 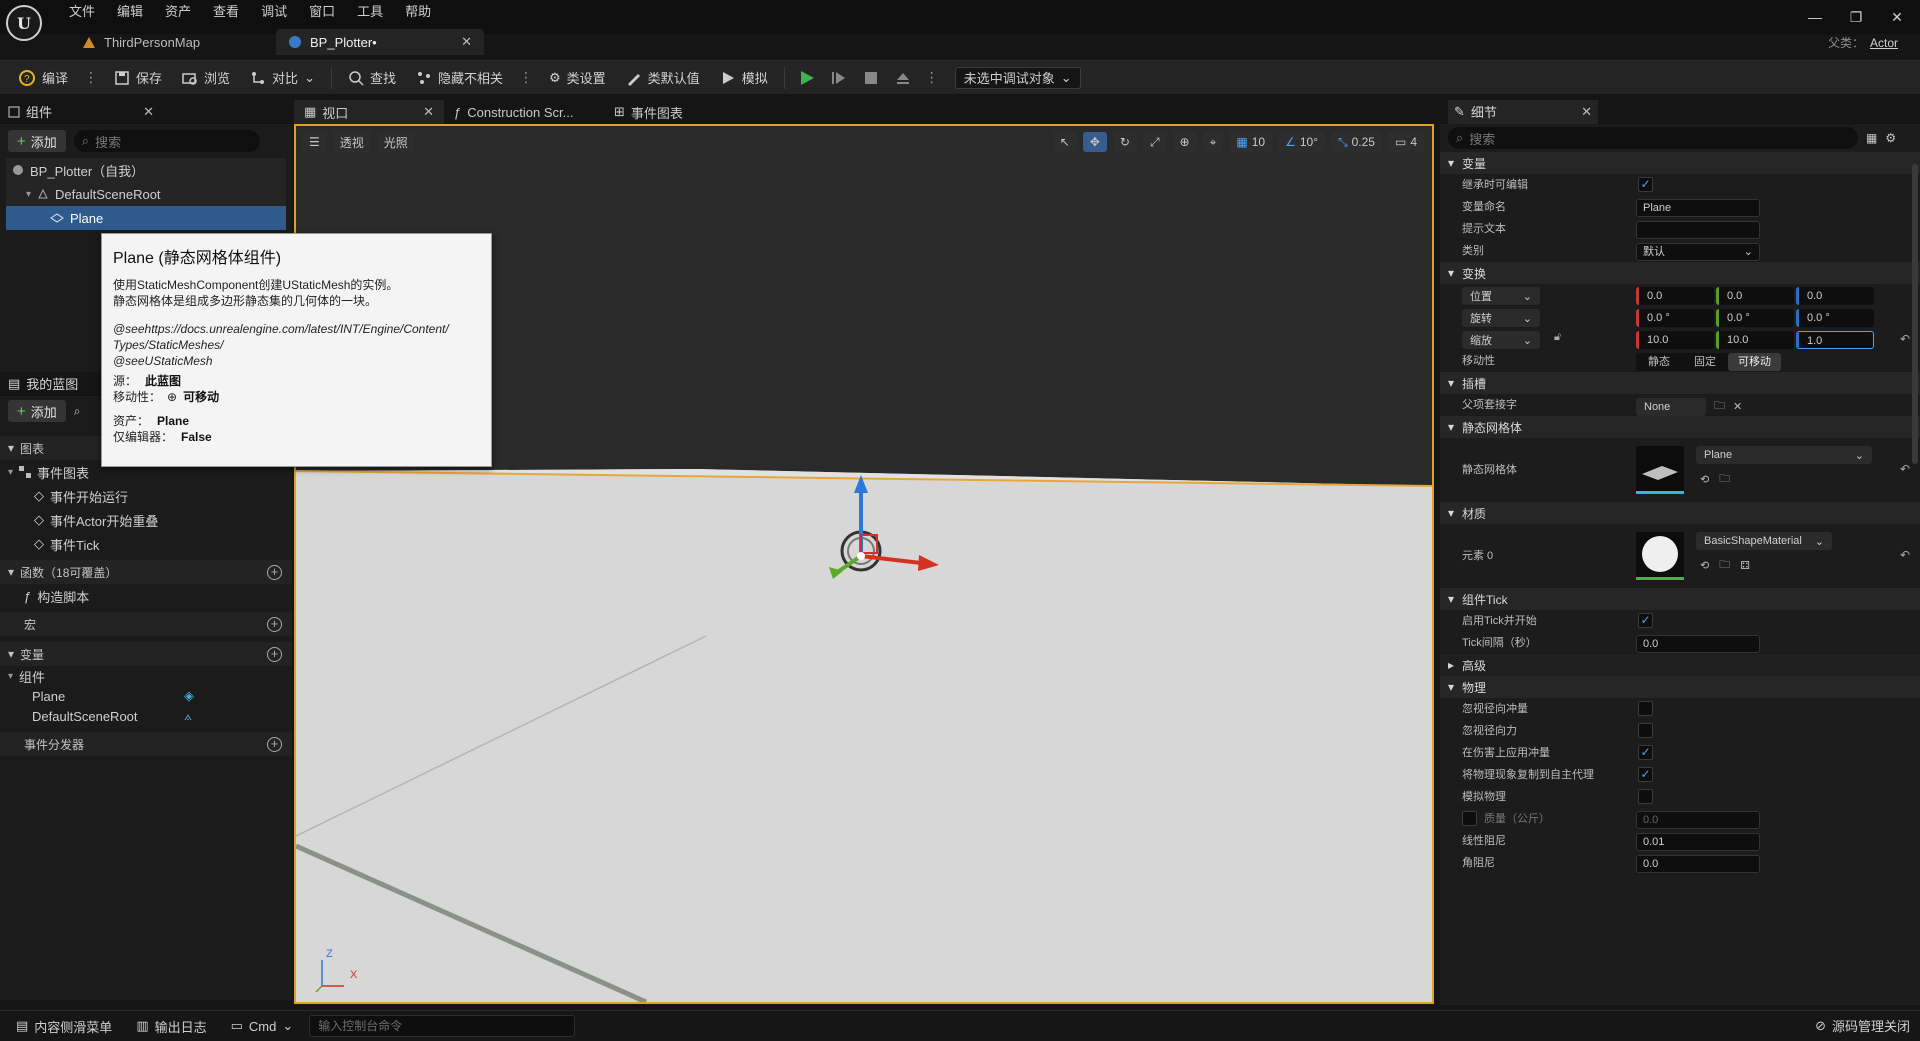 I want to click on start-with-tick-checkbox: ✓, so click(x=1645, y=620).